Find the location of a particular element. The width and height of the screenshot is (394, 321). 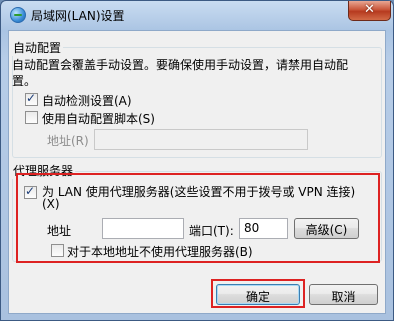

proxy-port-input: 80 is located at coordinates (263, 228).